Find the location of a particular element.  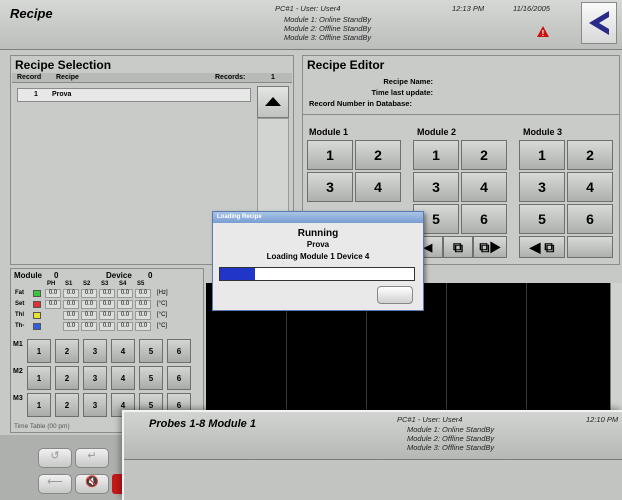

module2-button-2: 2 is located at coordinates (484, 155).